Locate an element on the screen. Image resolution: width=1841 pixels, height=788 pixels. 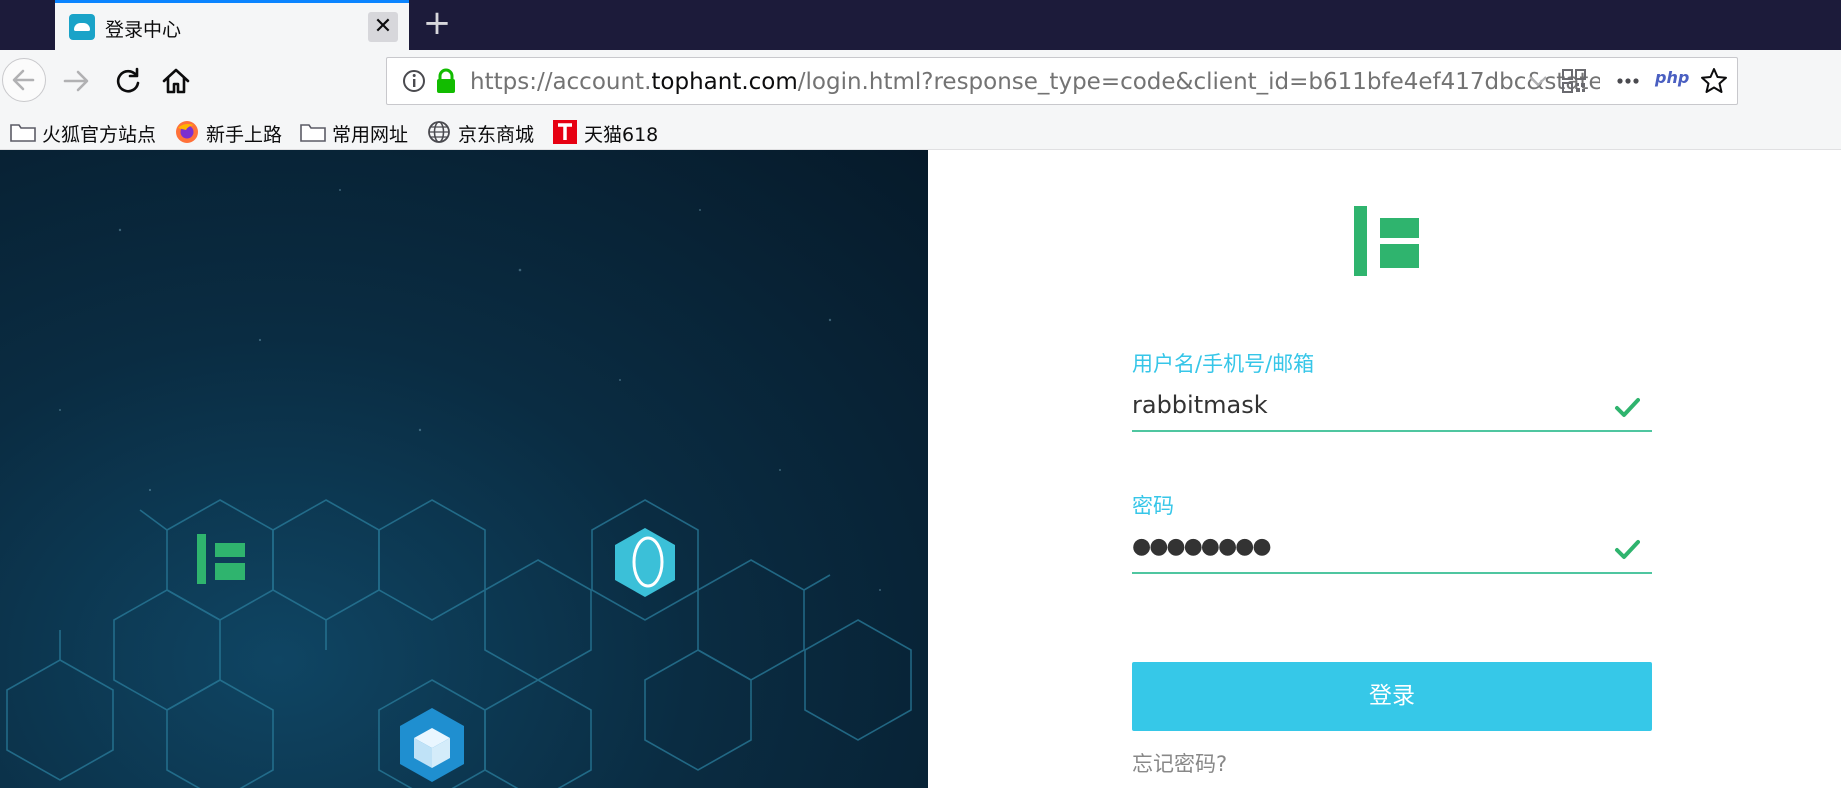
product-logo-hexagon is located at coordinates (645, 562).